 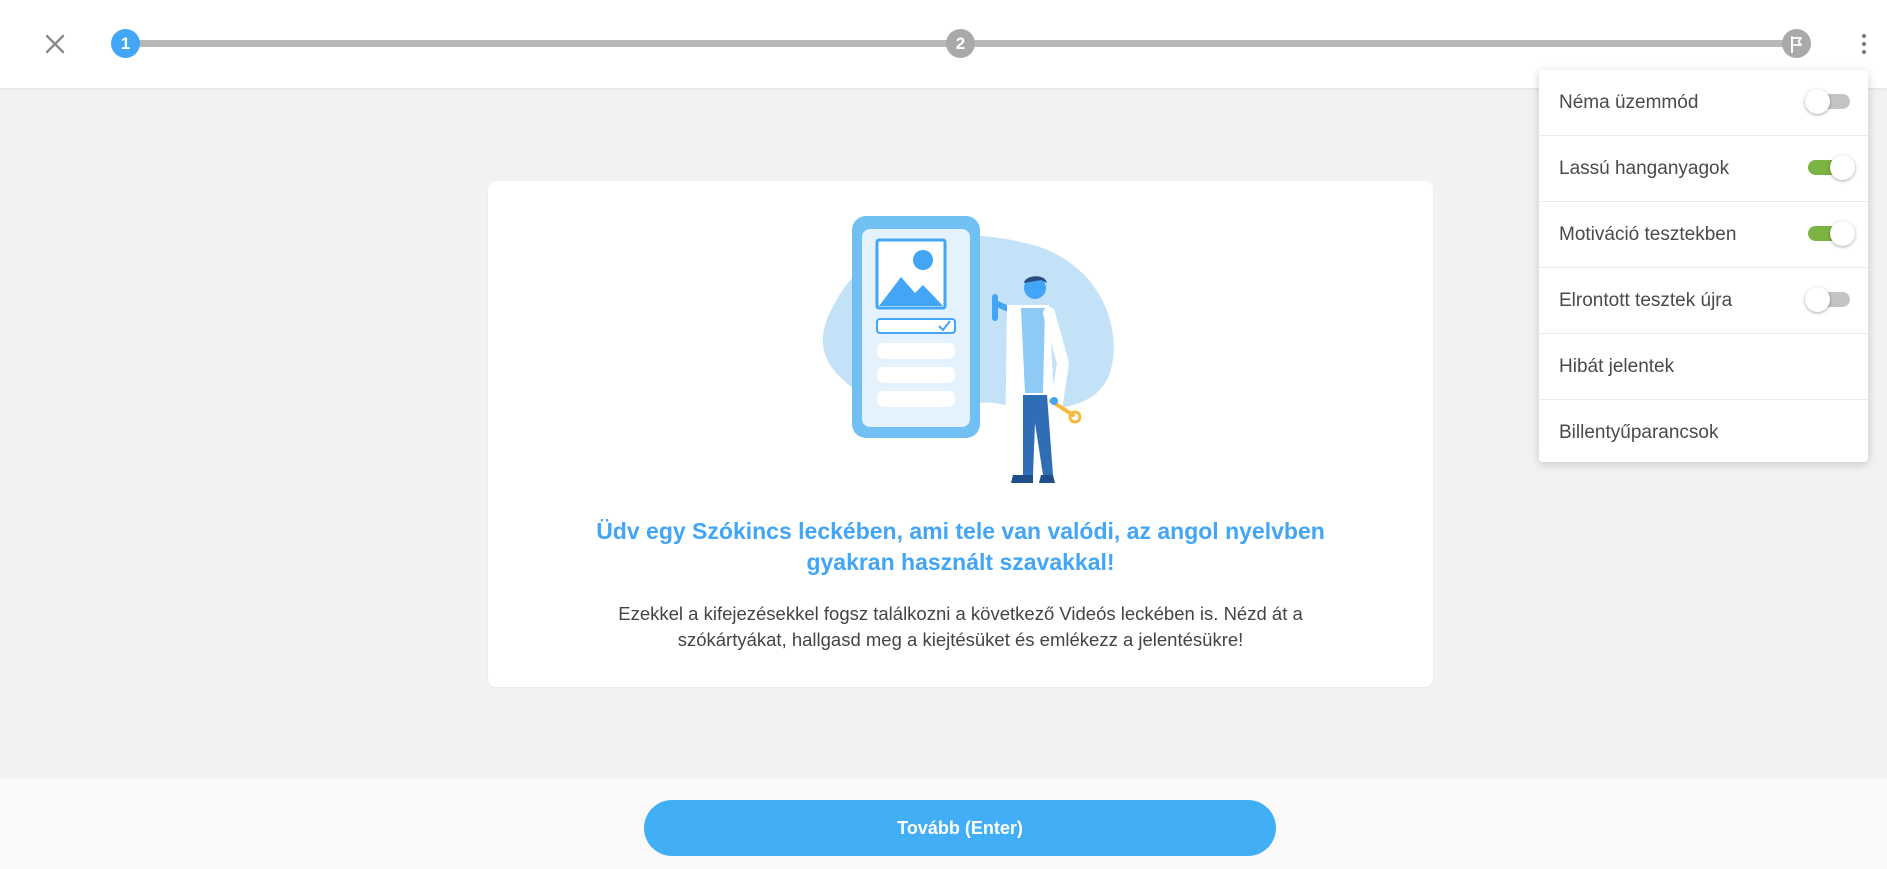 I want to click on progress-step-label: 1, so click(x=125, y=43).